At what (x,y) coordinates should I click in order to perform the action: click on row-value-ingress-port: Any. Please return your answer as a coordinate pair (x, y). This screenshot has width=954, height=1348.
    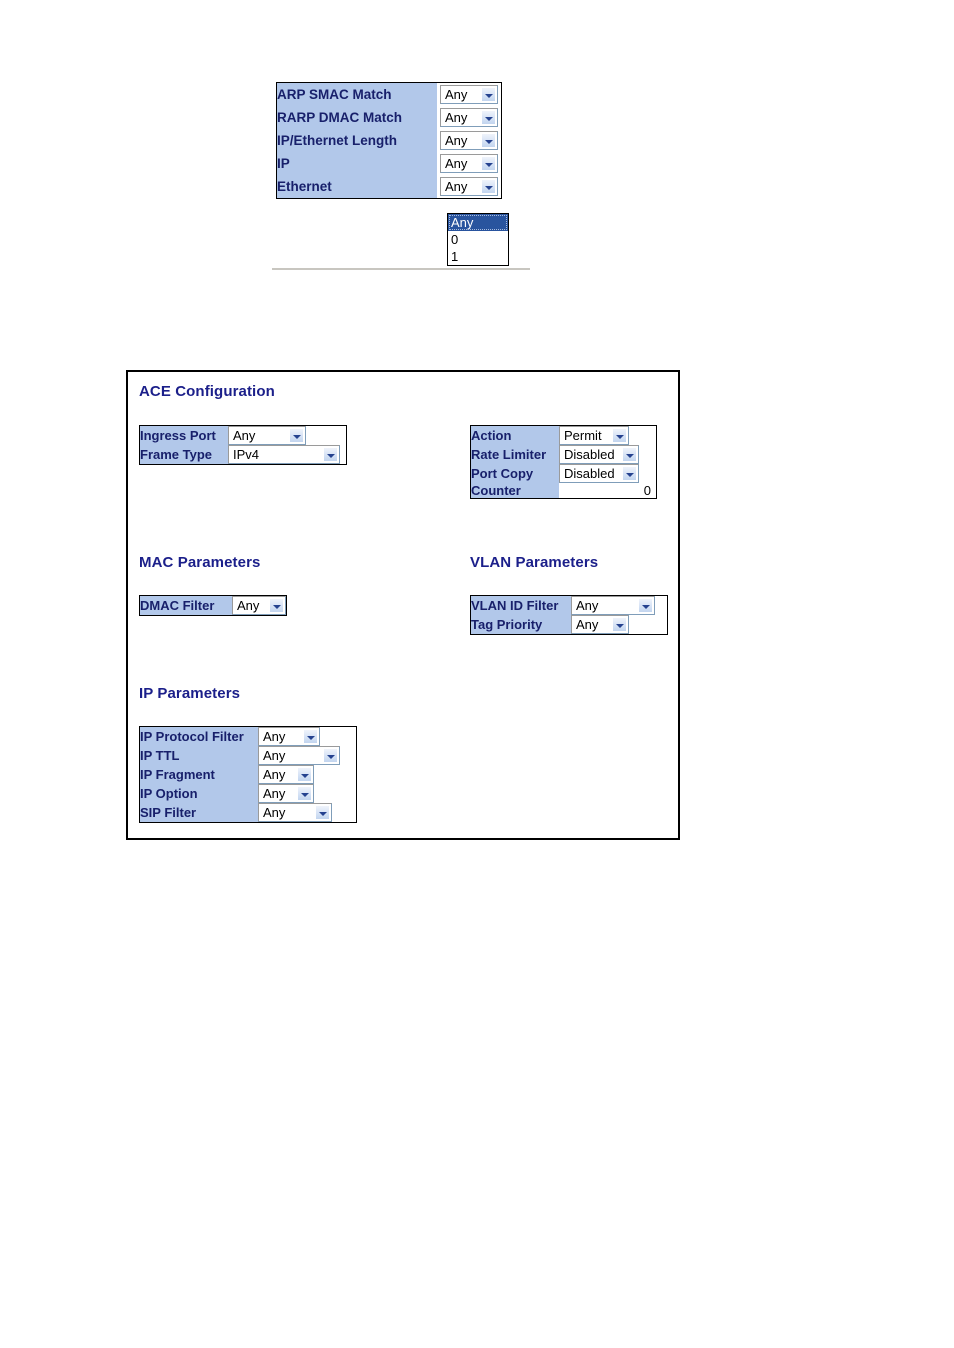
    Looking at the image, I should click on (287, 435).